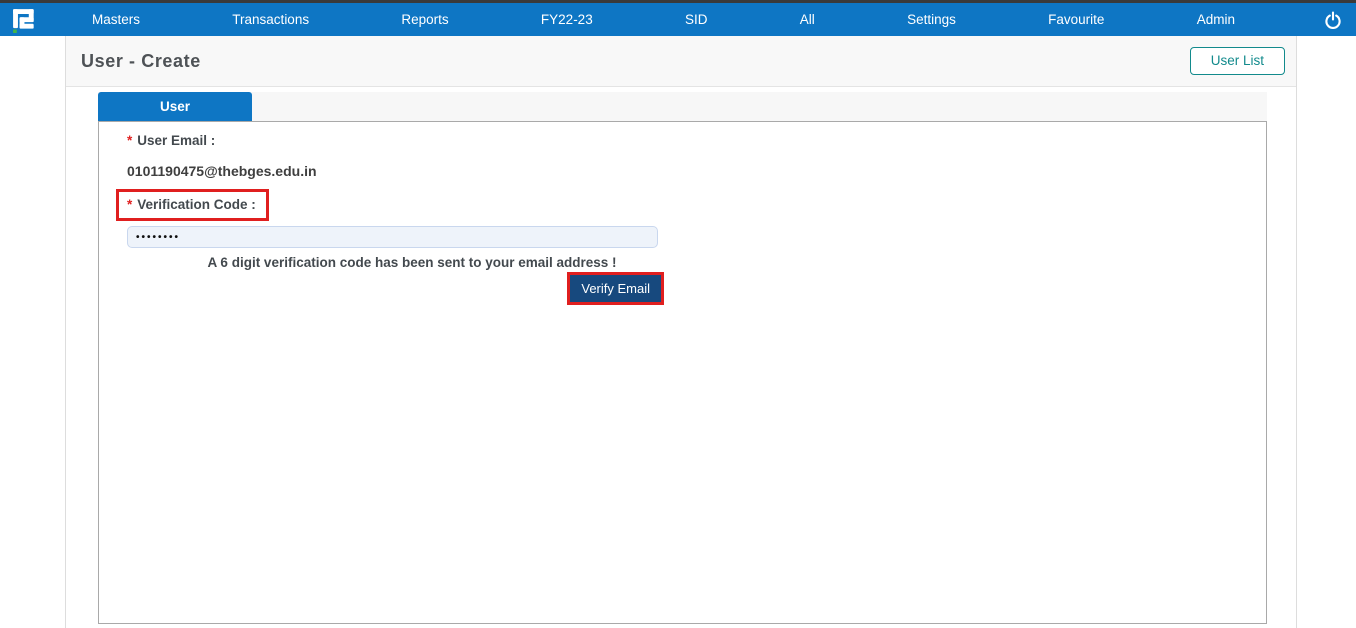 Image resolution: width=1356 pixels, height=628 pixels. What do you see at coordinates (395, 288) in the screenshot?
I see `verify-button-row: Verify Email` at bounding box center [395, 288].